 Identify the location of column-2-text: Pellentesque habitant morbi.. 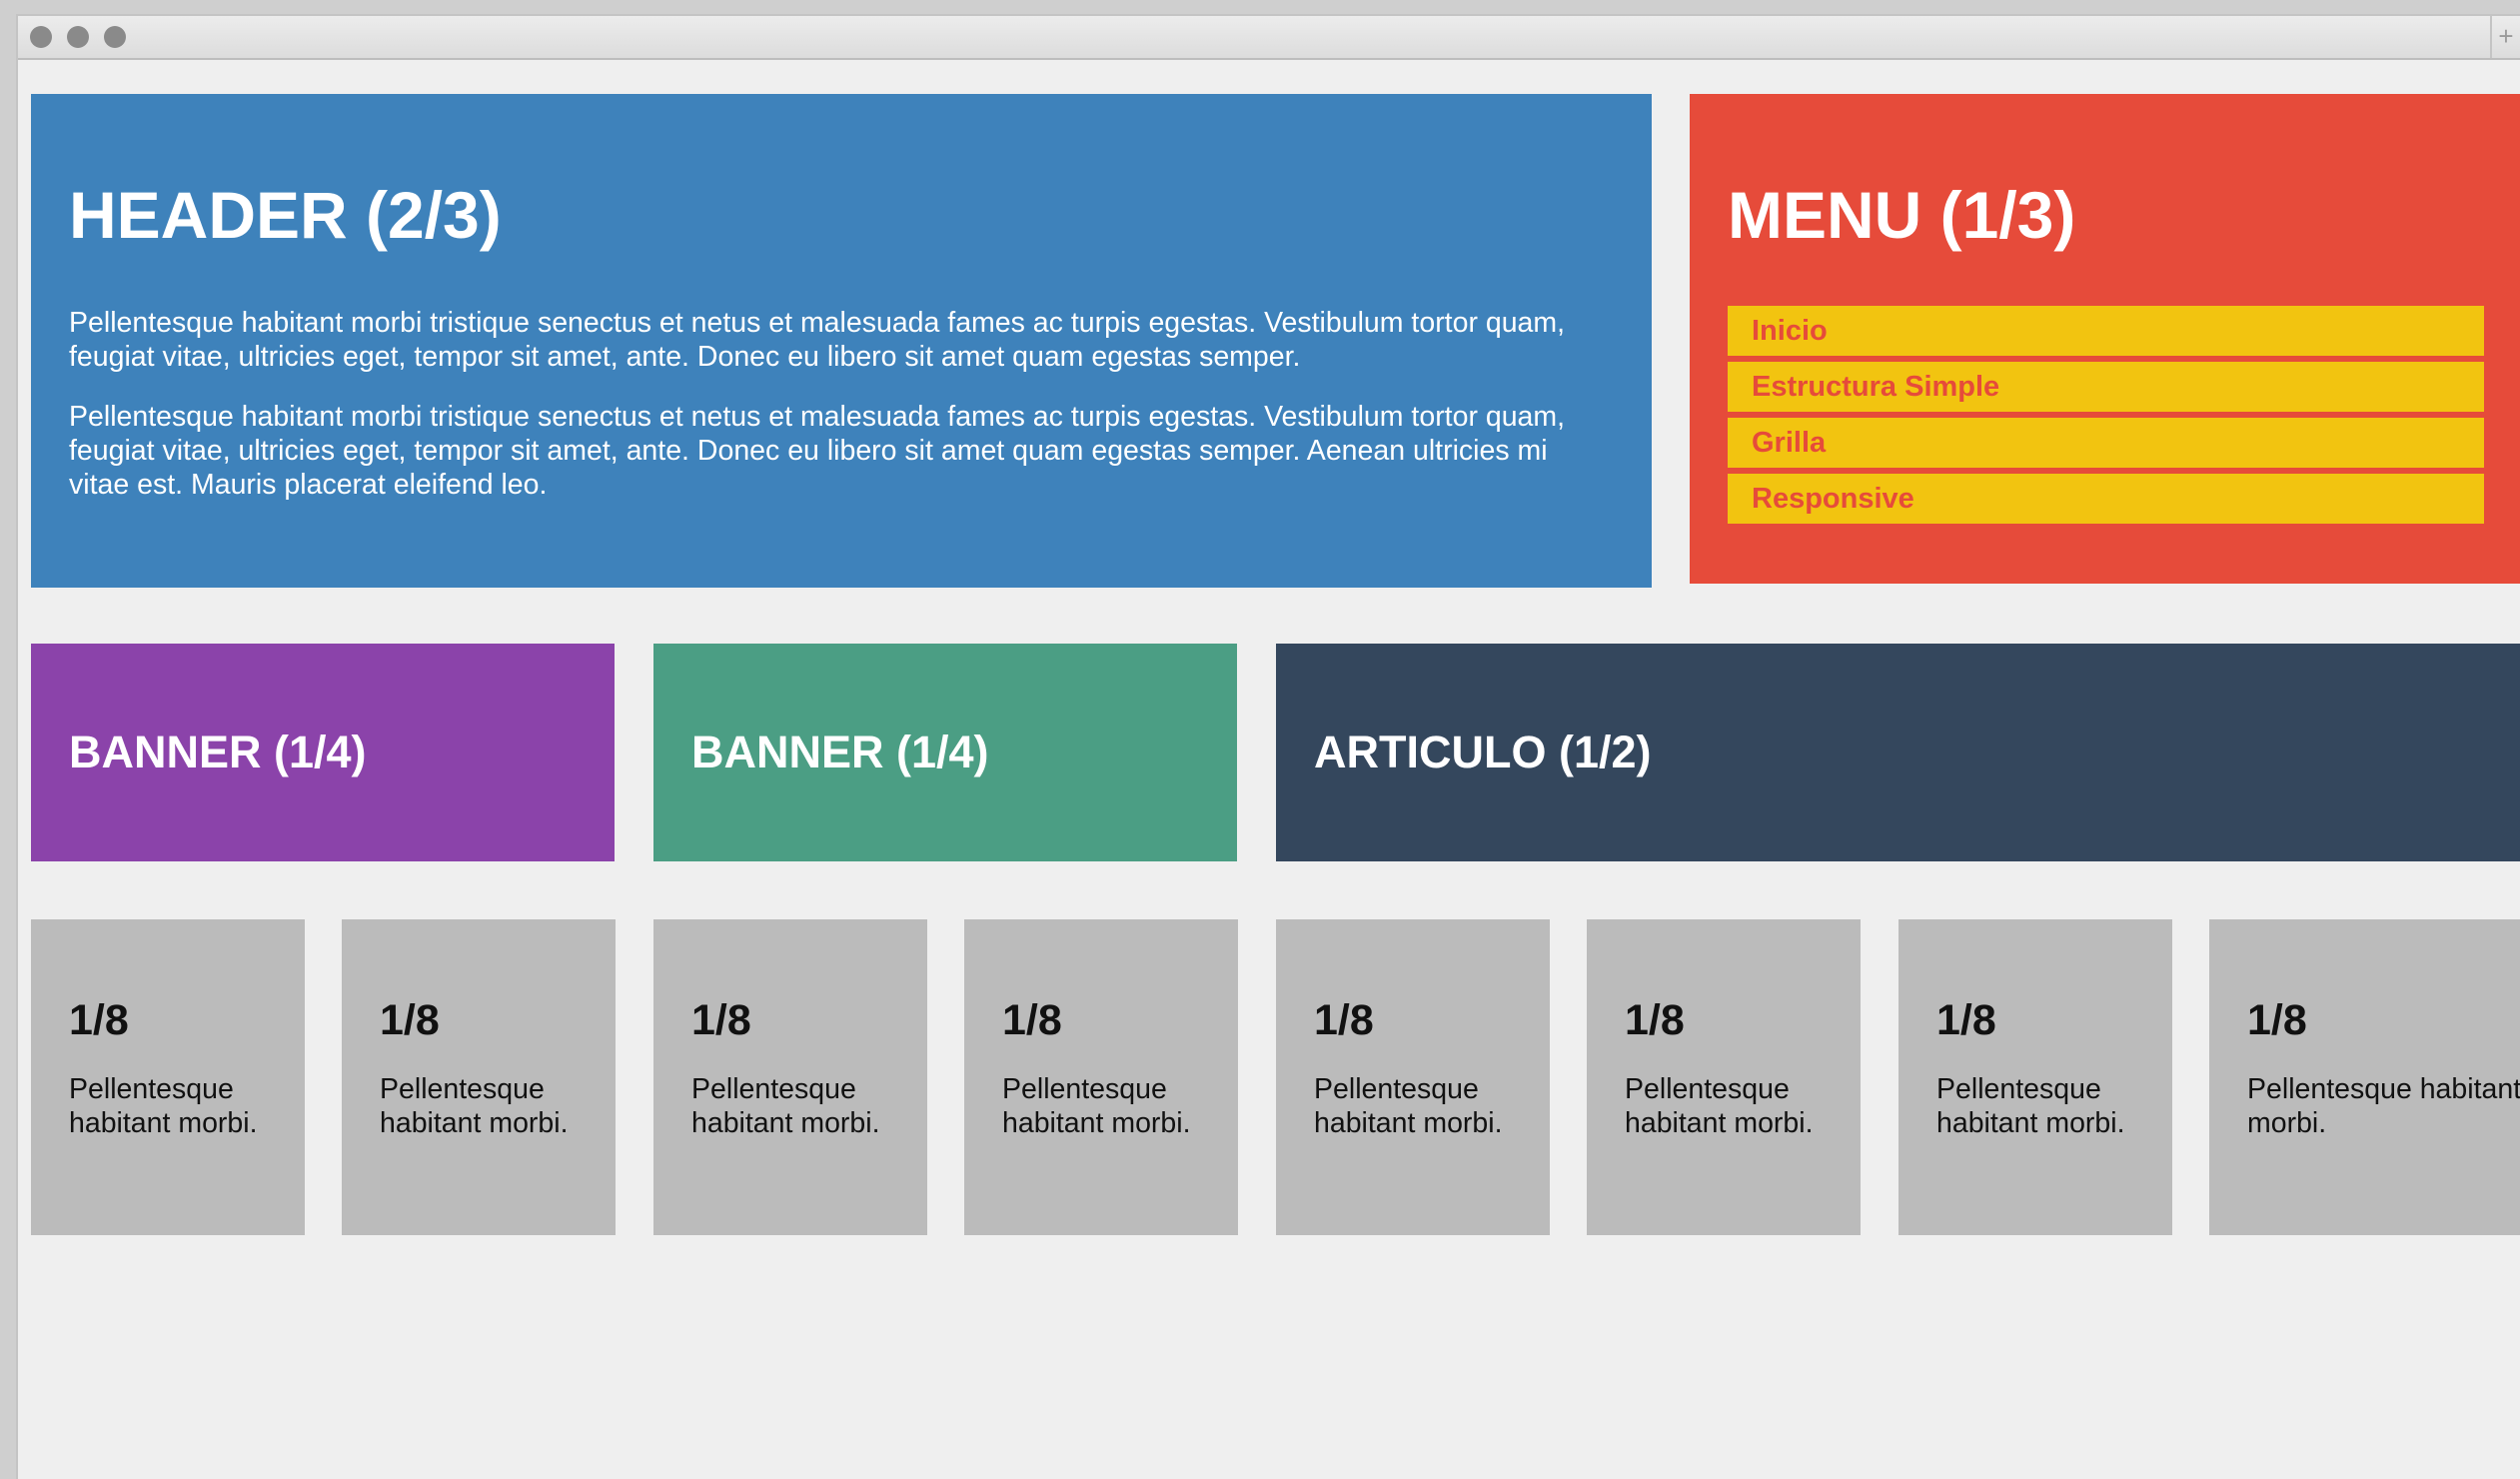
(474, 1106).